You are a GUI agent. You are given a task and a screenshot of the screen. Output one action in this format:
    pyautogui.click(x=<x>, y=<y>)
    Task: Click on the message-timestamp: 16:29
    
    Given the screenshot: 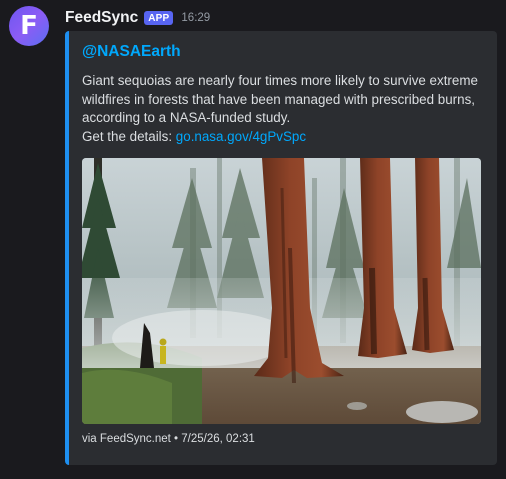 What is the action you would take?
    pyautogui.click(x=195, y=18)
    